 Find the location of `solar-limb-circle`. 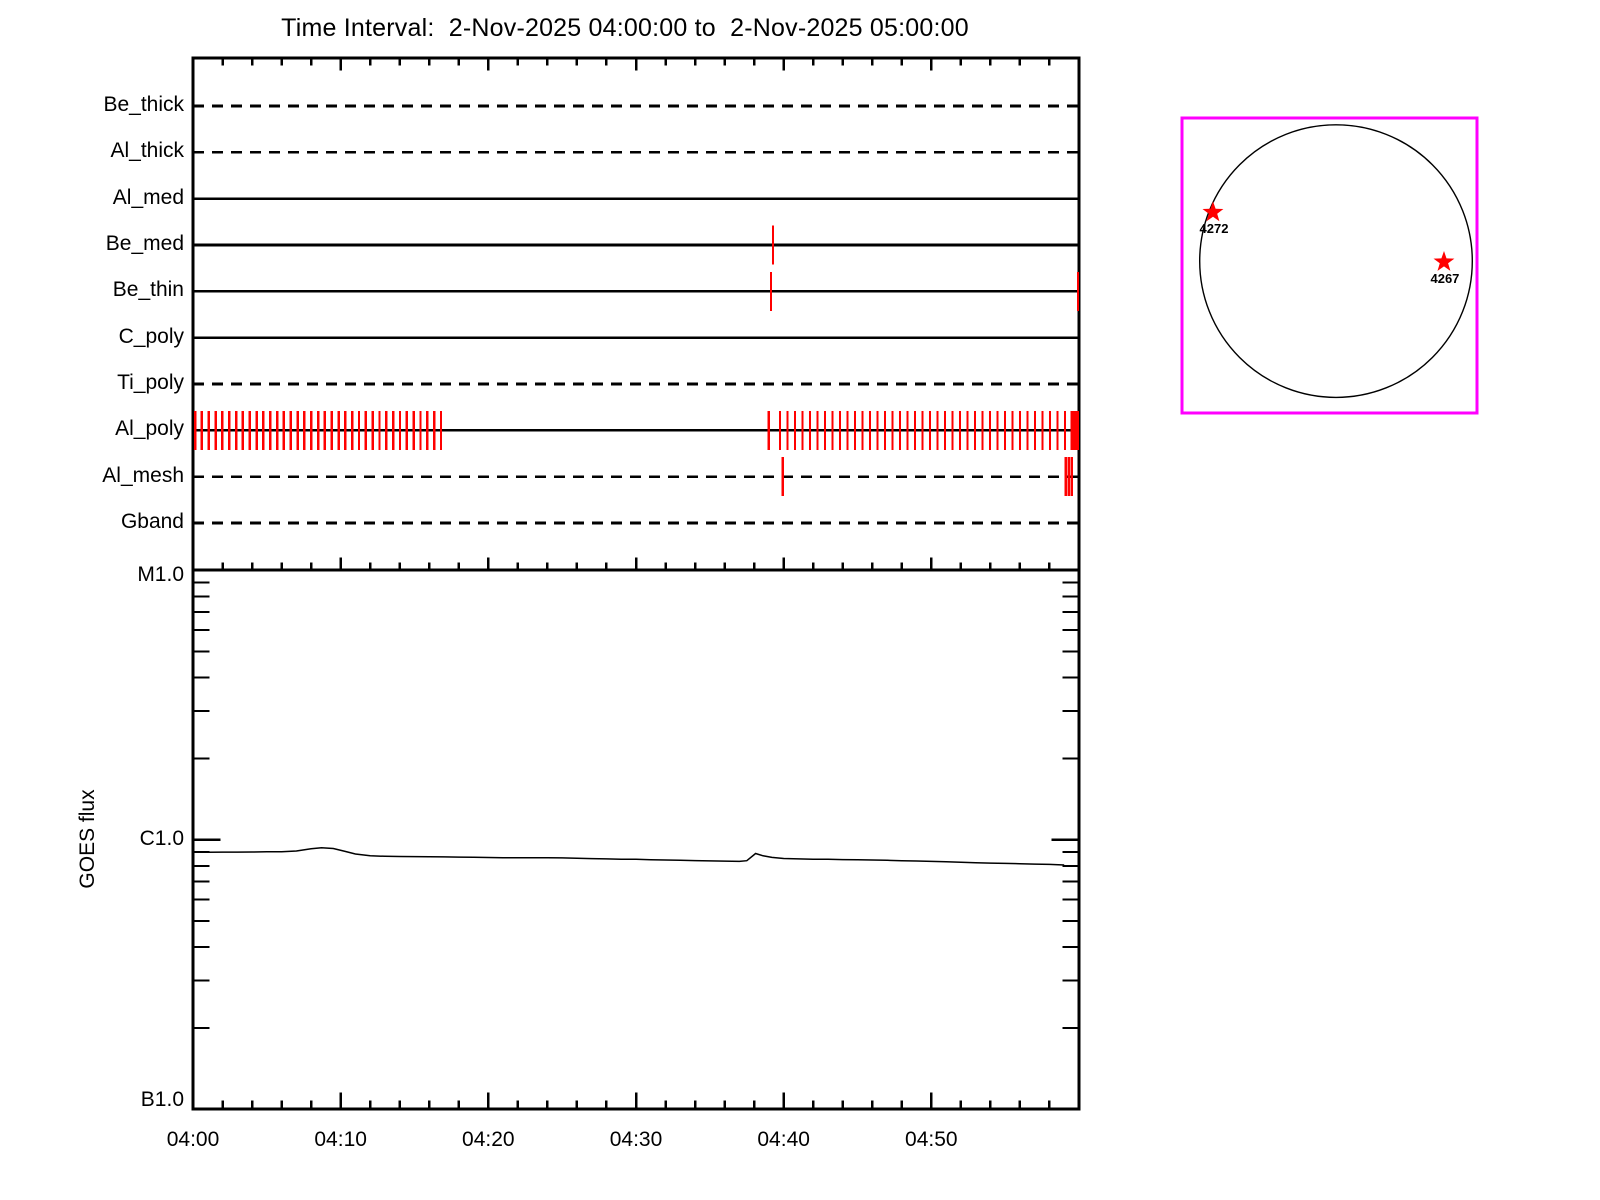

solar-limb-circle is located at coordinates (1335, 261).